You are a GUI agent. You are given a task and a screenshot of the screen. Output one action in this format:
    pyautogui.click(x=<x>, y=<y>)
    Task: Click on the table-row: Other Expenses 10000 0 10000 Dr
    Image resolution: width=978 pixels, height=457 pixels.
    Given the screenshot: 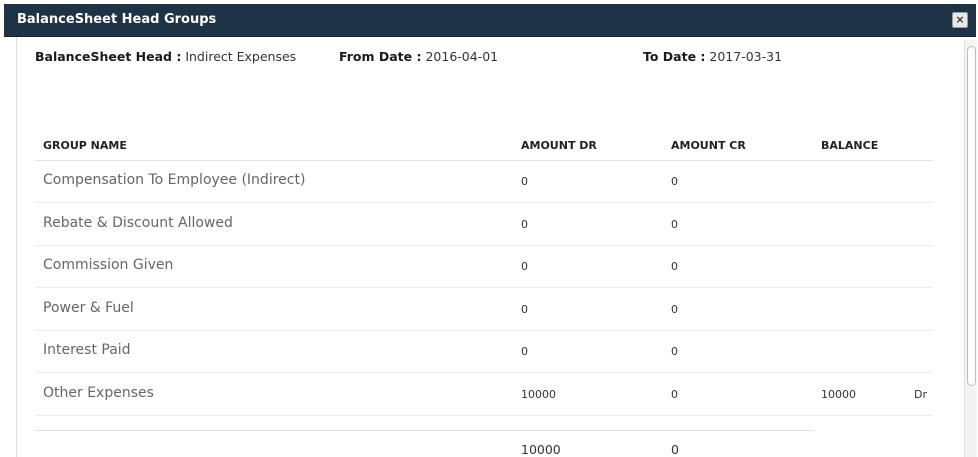 What is the action you would take?
    pyautogui.click(x=484, y=395)
    